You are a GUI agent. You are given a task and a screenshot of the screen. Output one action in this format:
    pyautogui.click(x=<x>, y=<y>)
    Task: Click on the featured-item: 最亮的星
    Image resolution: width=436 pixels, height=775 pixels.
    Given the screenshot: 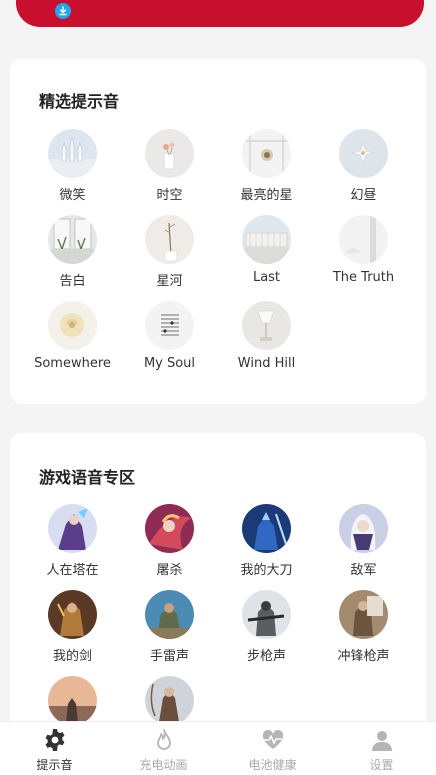 What is the action you would take?
    pyautogui.click(x=266, y=172)
    